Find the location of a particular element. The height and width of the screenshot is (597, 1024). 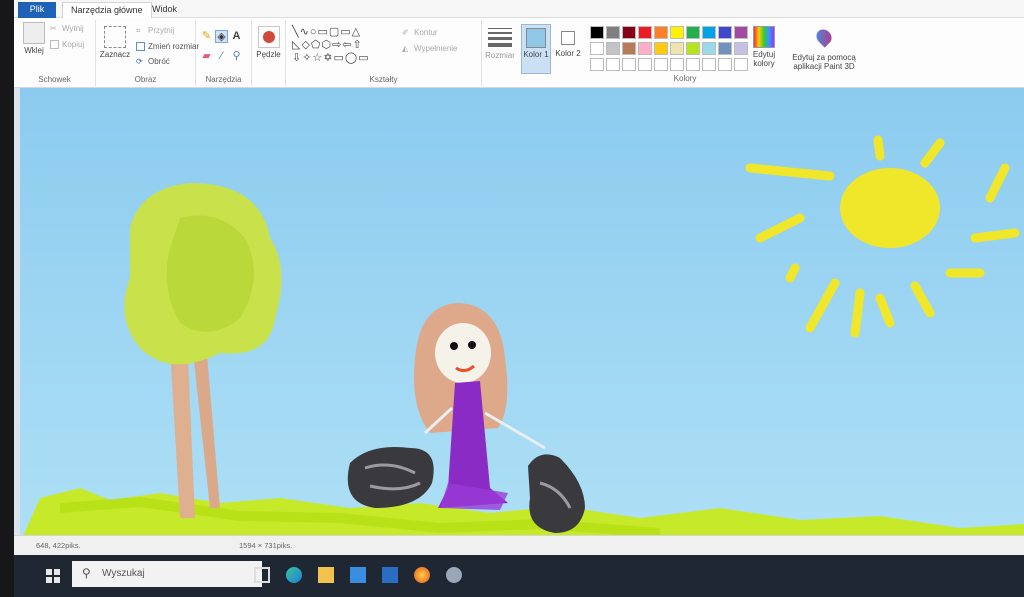

girl-left-eye is located at coordinates (454, 346).